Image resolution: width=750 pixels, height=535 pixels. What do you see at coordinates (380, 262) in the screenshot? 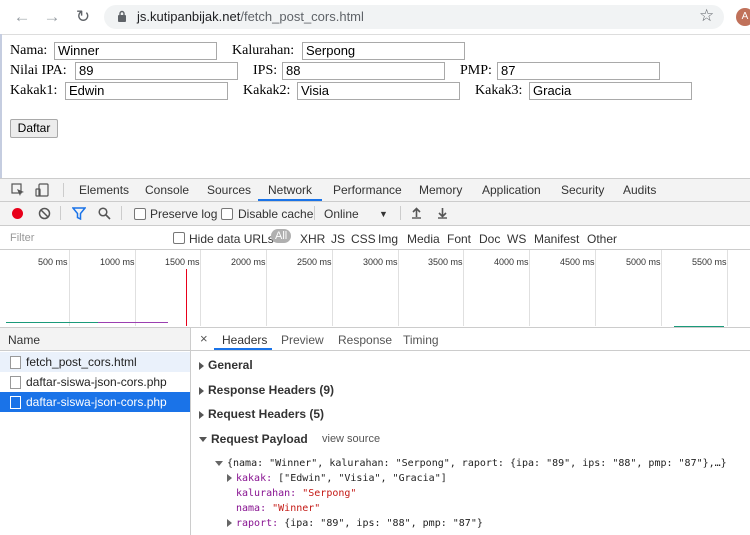
I see `timeline-tick: 3000 ms` at bounding box center [380, 262].